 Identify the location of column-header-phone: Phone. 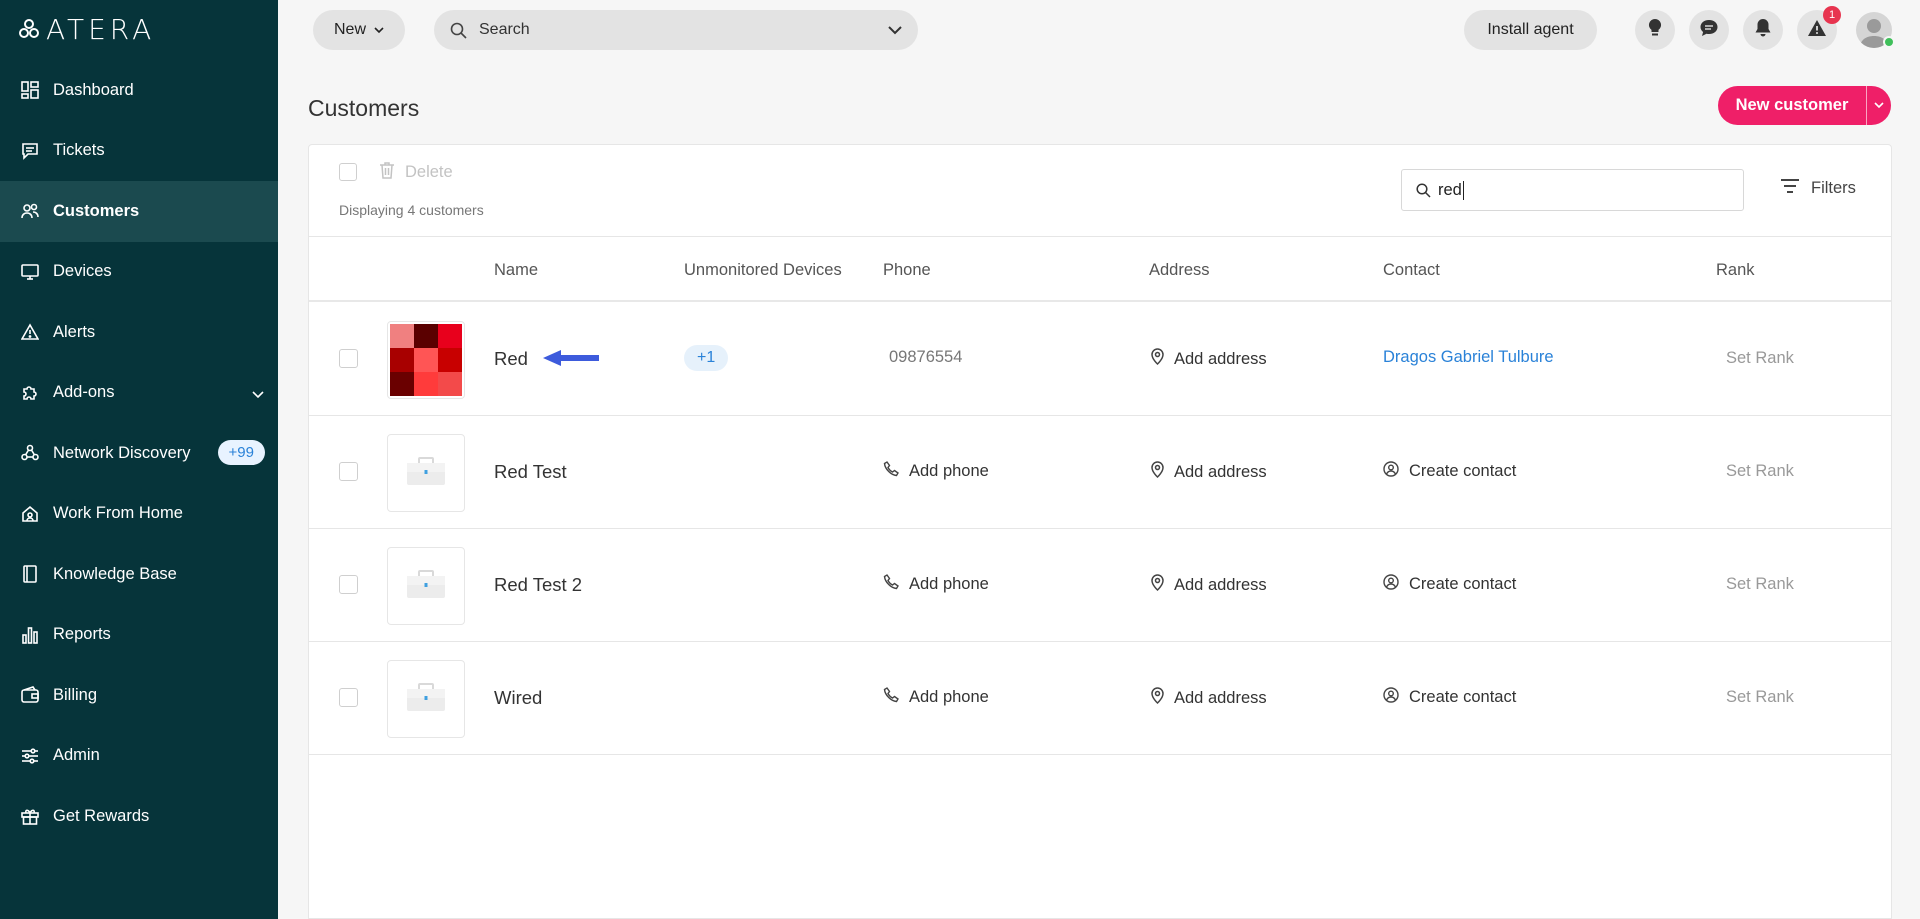
(907, 270).